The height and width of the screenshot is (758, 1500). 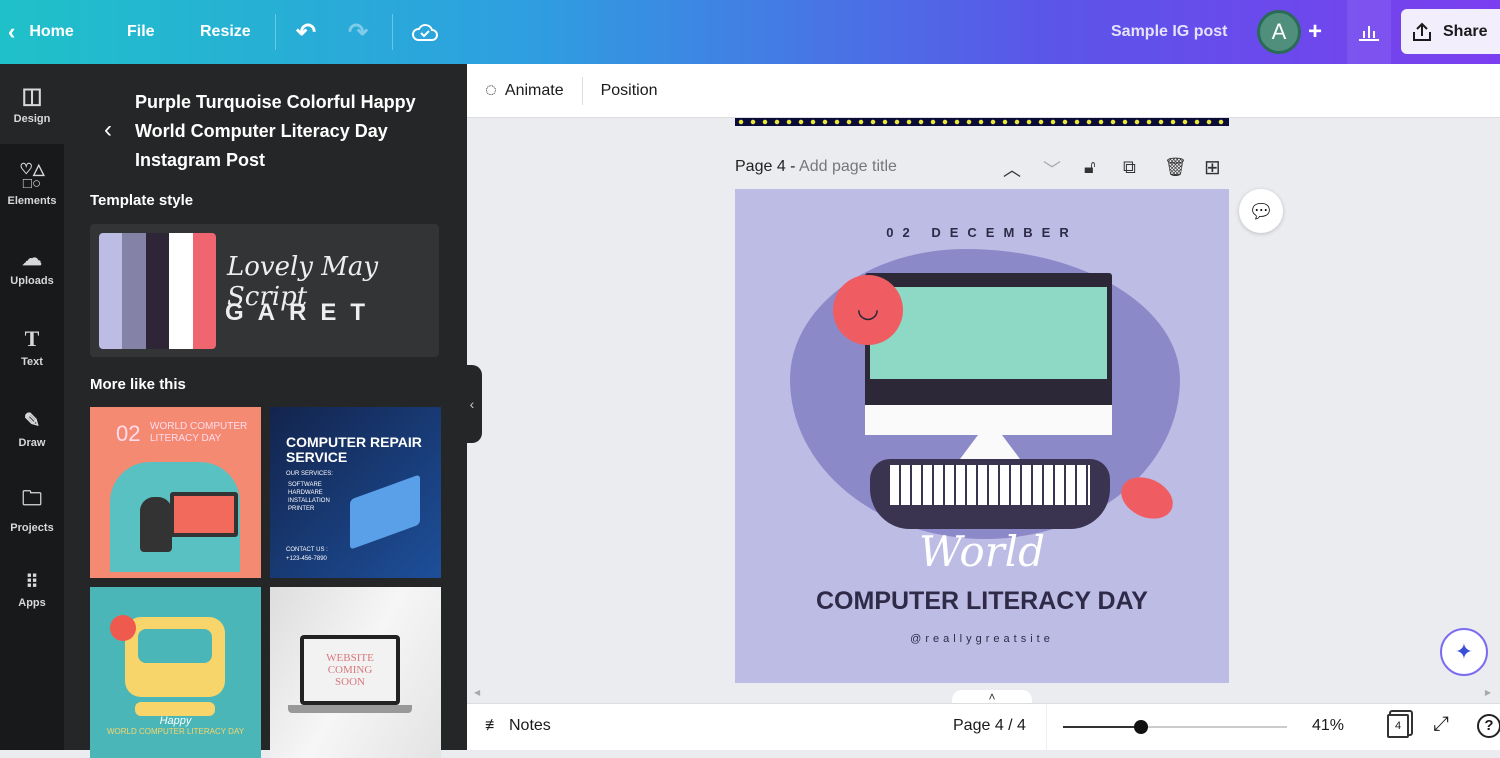 What do you see at coordinates (1090, 167) in the screenshot?
I see `unlock-icon: 🔓︎` at bounding box center [1090, 167].